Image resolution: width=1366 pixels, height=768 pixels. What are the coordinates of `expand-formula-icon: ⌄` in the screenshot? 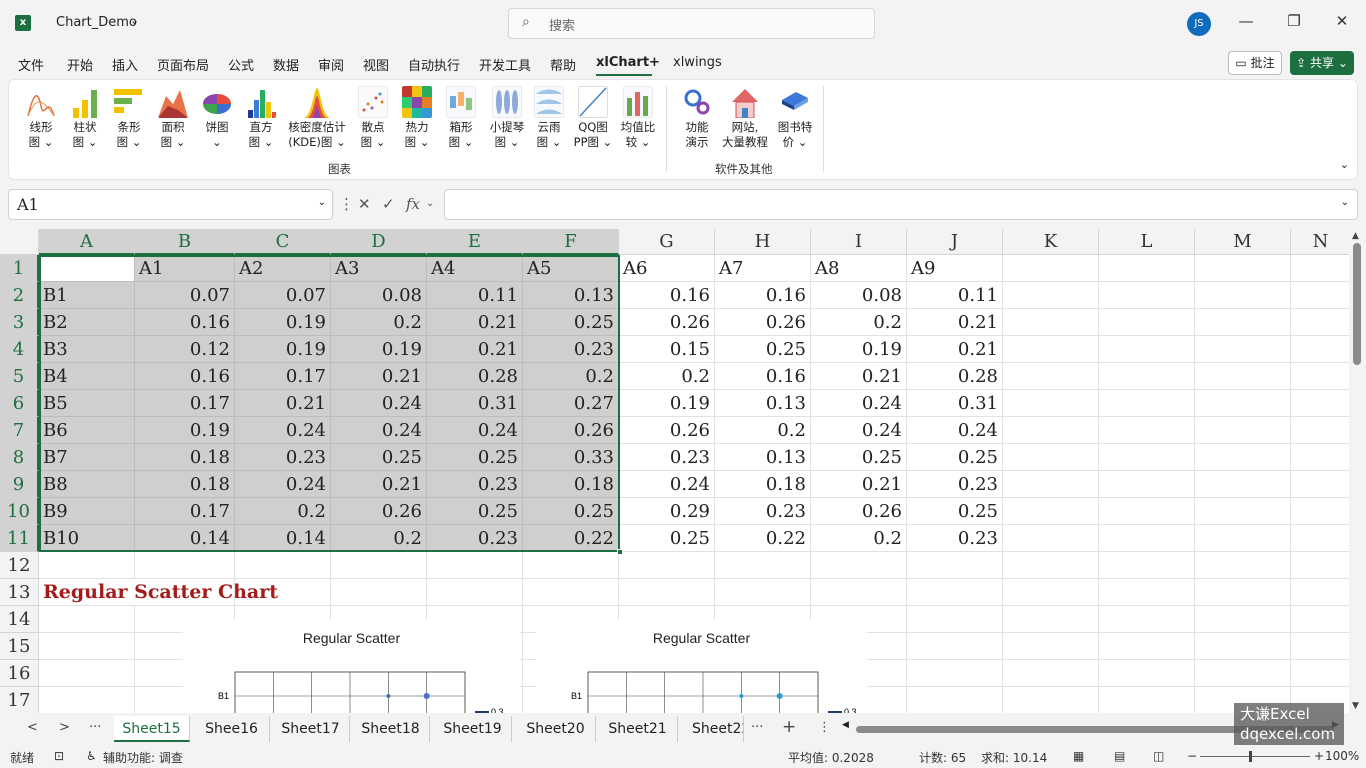 It's located at (1345, 202).